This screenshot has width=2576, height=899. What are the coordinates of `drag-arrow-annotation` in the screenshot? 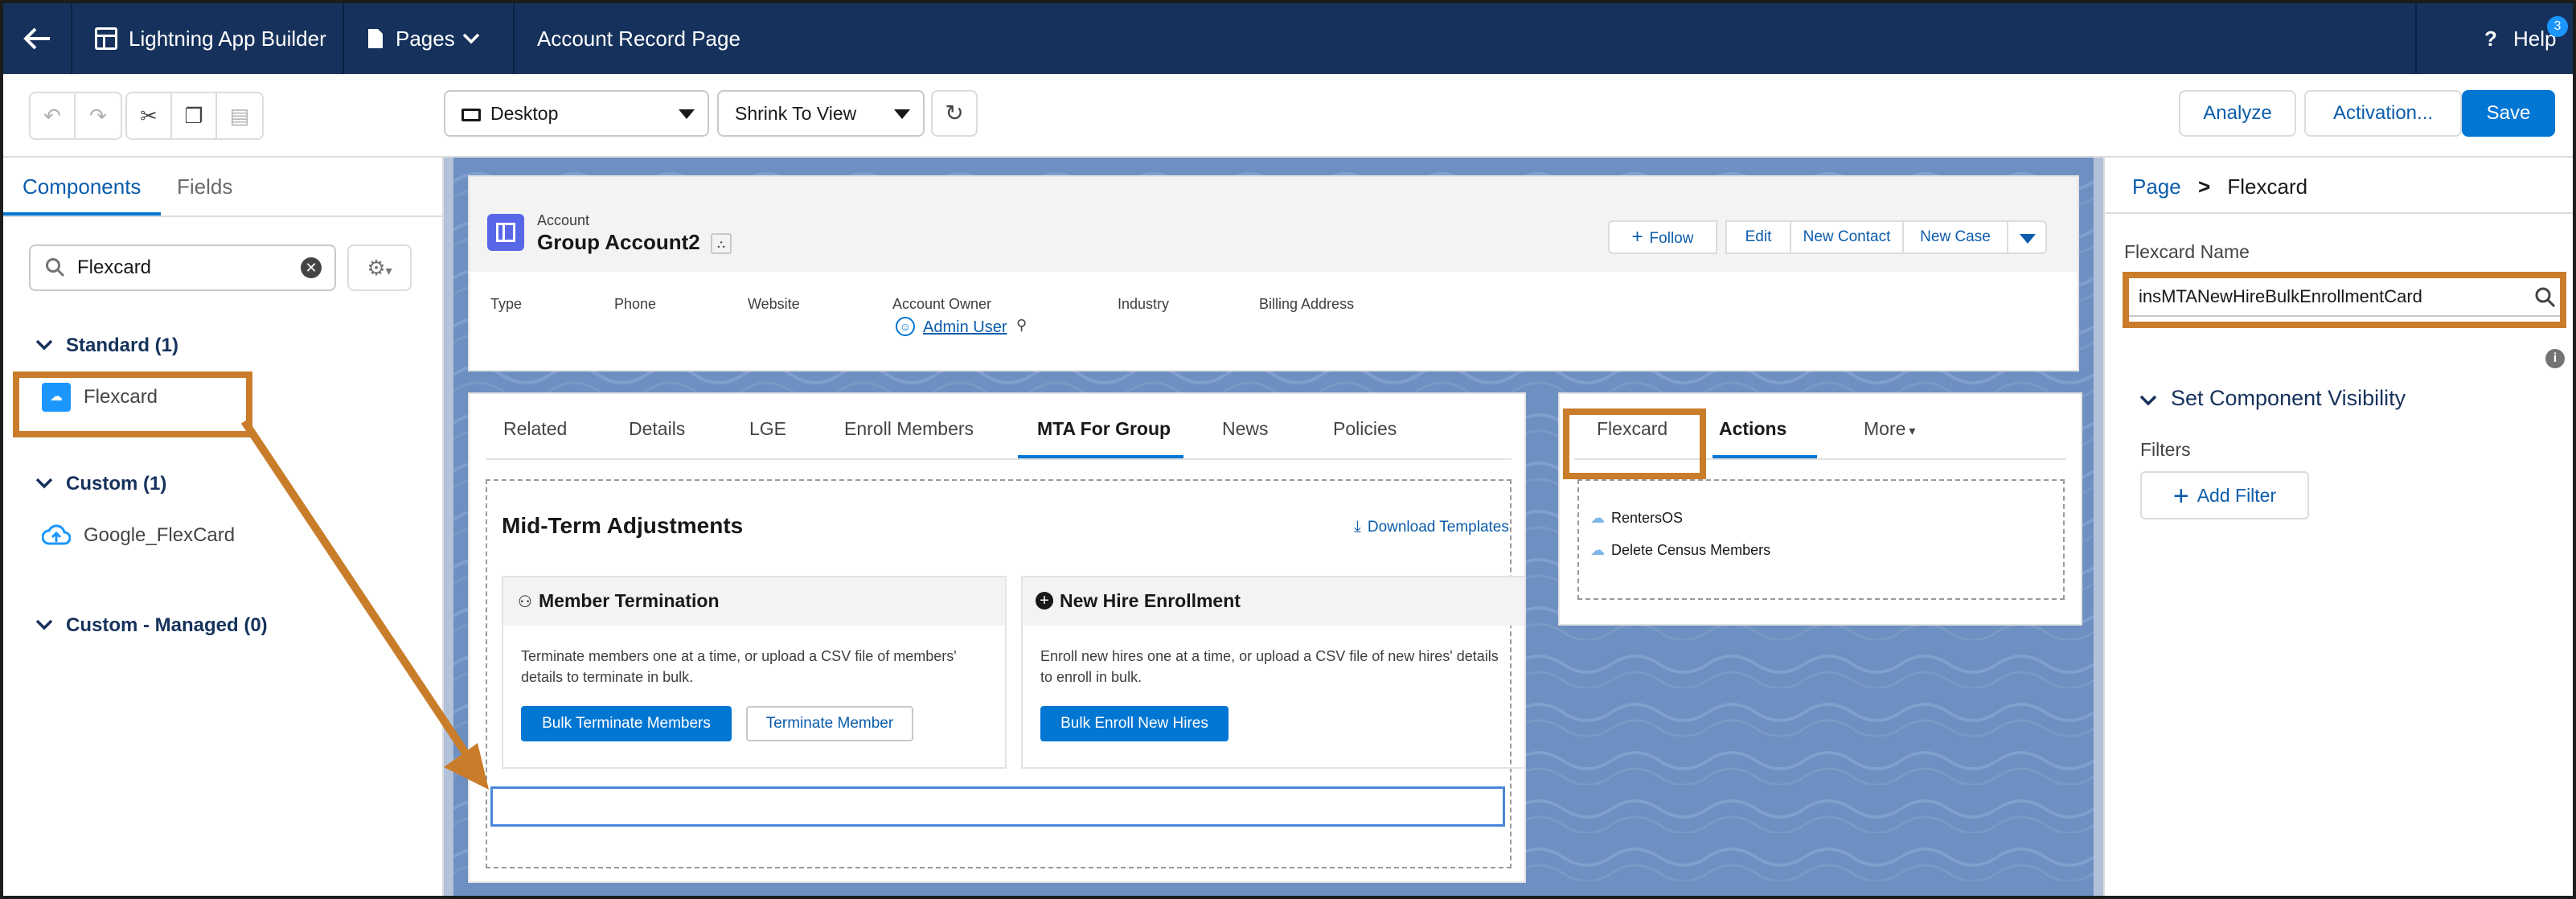 It's located at (364, 604).